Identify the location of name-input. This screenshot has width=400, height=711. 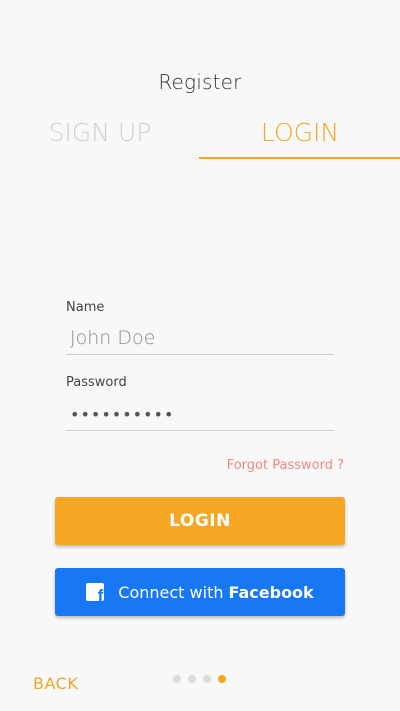
(200, 338).